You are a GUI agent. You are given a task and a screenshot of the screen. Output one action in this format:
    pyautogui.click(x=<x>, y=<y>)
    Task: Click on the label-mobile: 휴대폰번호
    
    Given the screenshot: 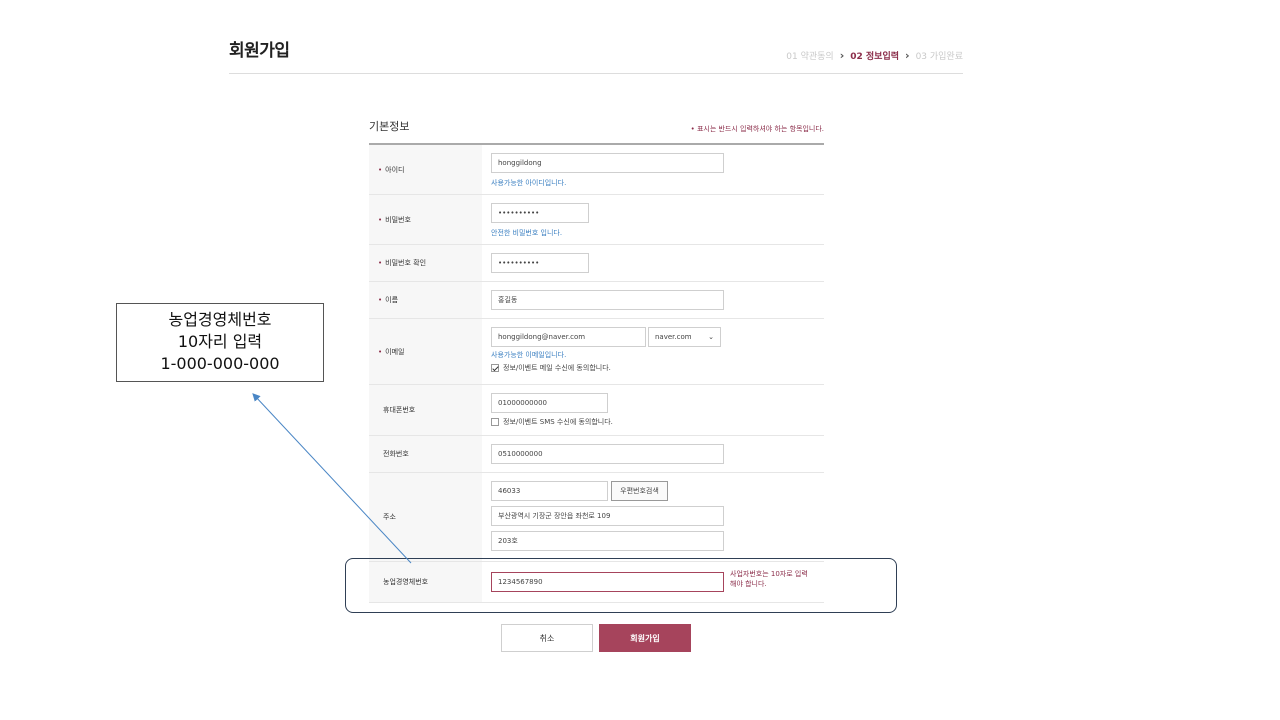 What is the action you would take?
    pyautogui.click(x=425, y=410)
    